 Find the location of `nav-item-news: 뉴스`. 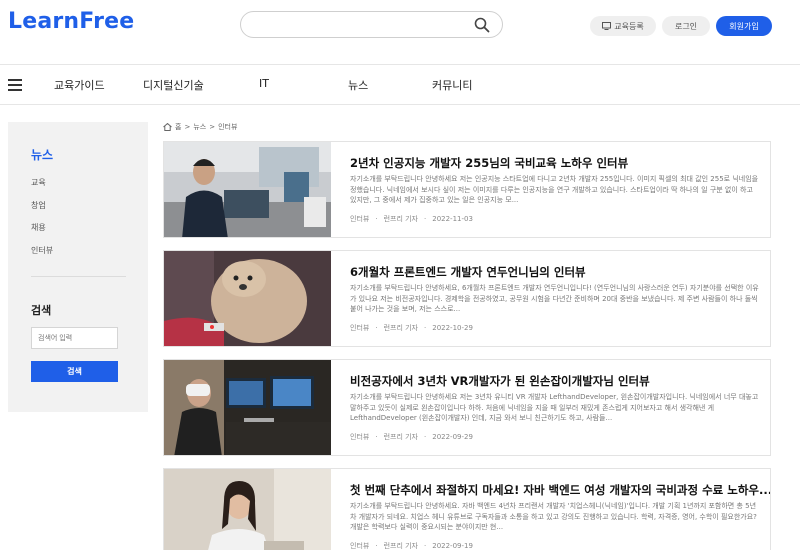

nav-item-news: 뉴스 is located at coordinates (358, 85).